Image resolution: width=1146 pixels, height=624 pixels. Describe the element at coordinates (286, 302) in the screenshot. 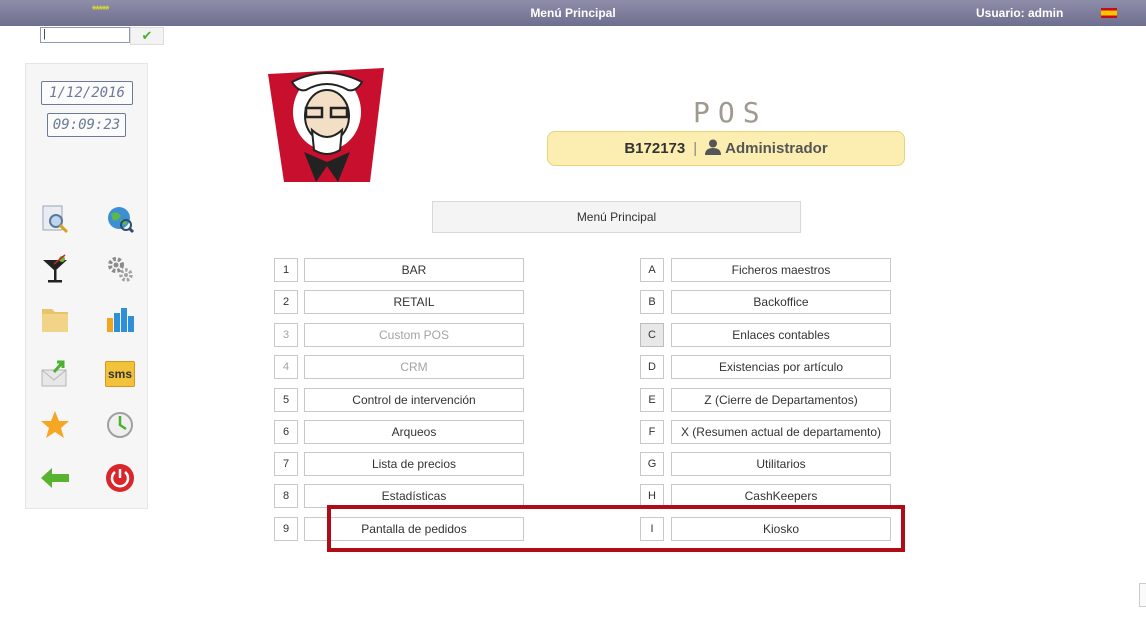

I see `menu-key-2: 2` at that location.